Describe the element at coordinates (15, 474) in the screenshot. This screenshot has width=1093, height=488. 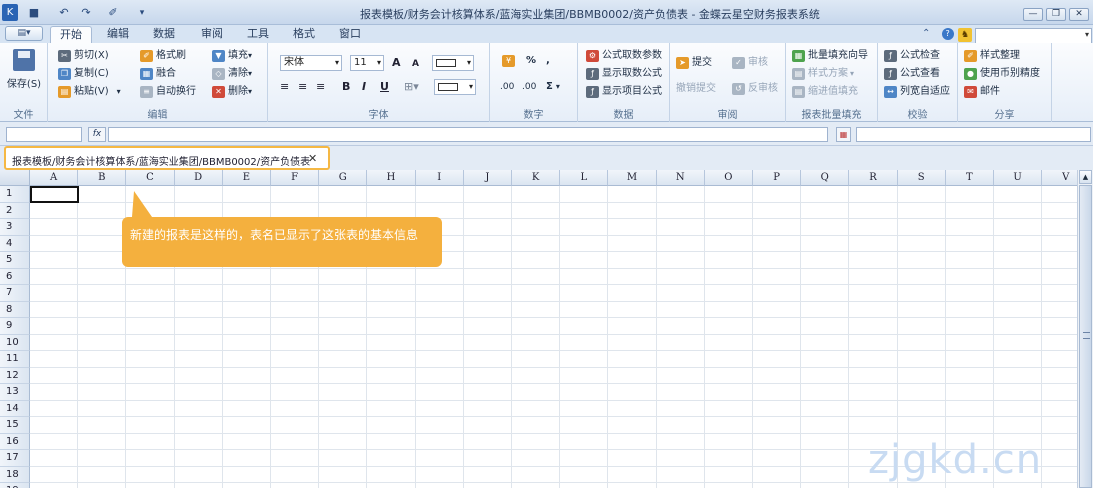
I see `row-header: 18` at that location.